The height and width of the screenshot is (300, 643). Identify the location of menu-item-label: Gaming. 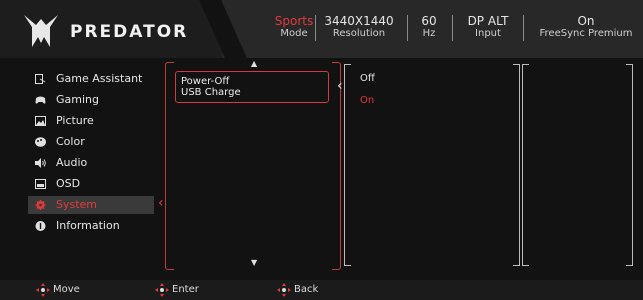
(77, 99).